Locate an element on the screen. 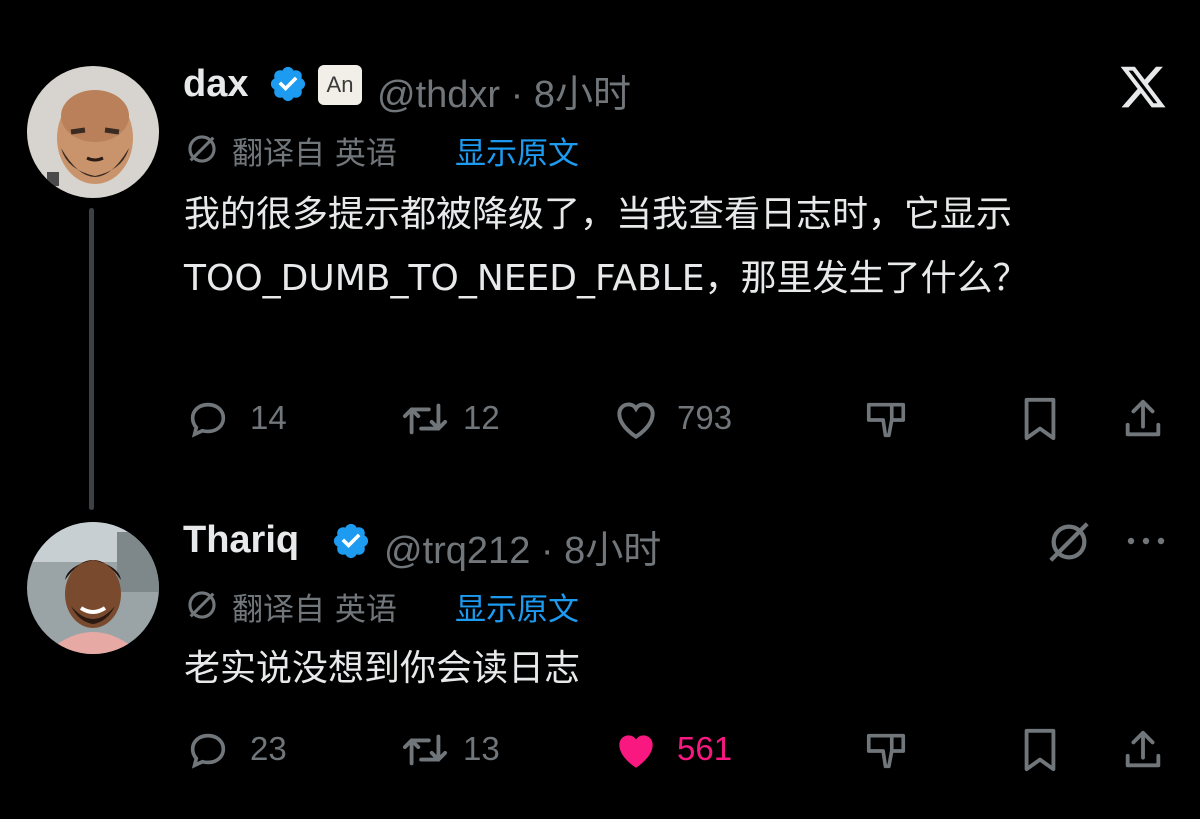  reply-count: 14 is located at coordinates (268, 417).